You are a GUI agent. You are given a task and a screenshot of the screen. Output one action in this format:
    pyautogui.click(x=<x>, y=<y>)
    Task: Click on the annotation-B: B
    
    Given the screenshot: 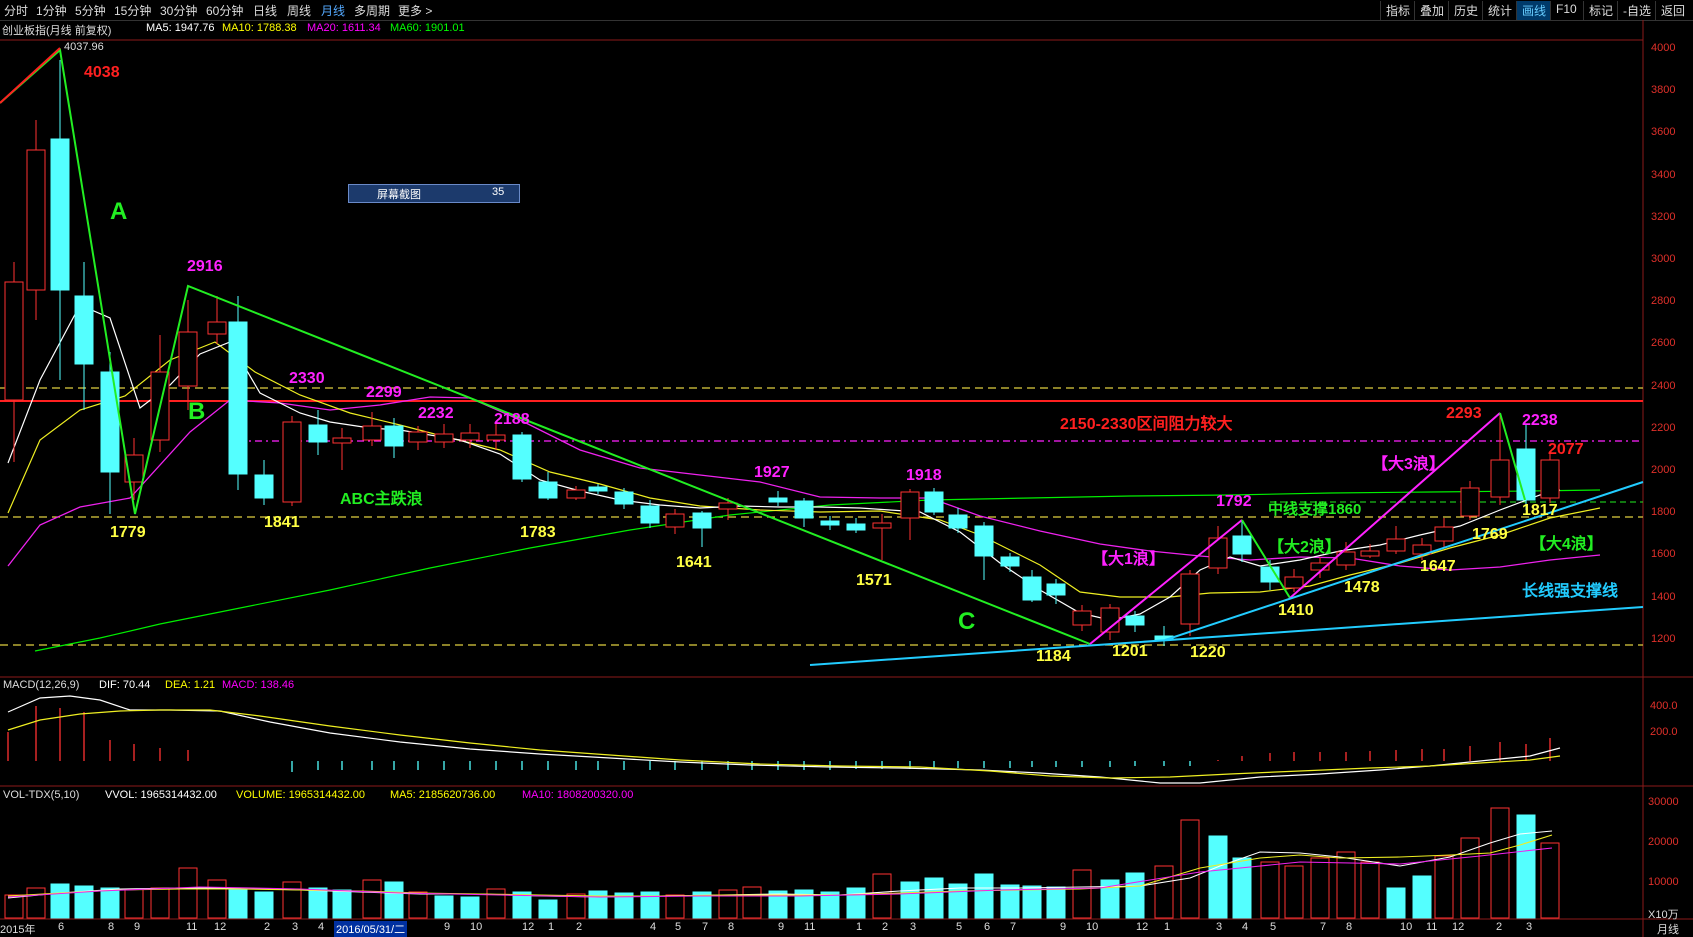 What is the action you would take?
    pyautogui.click(x=197, y=411)
    